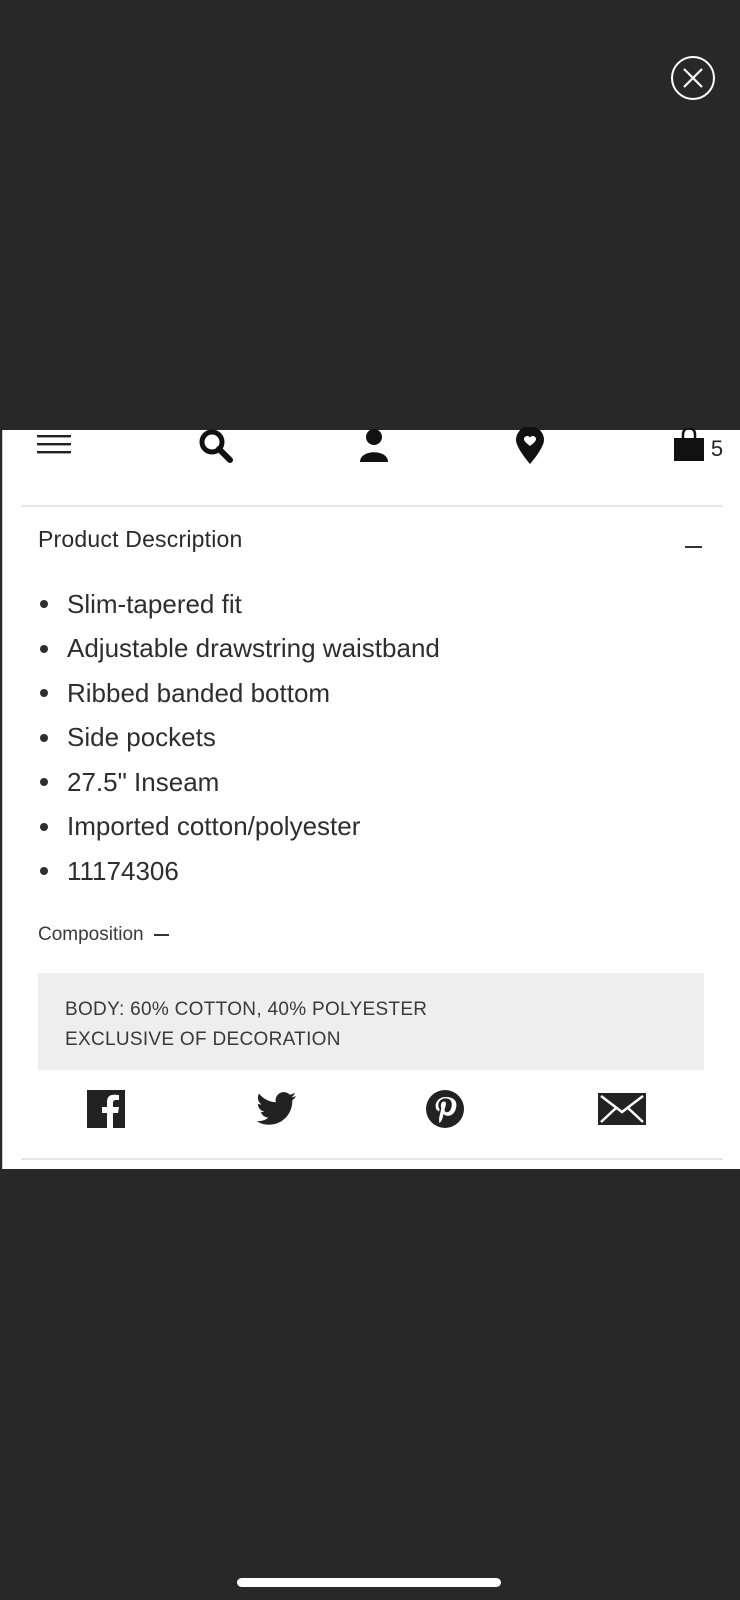 This screenshot has width=740, height=1600. What do you see at coordinates (239, 693) in the screenshot?
I see `list-item: Ribbed banded bottom` at bounding box center [239, 693].